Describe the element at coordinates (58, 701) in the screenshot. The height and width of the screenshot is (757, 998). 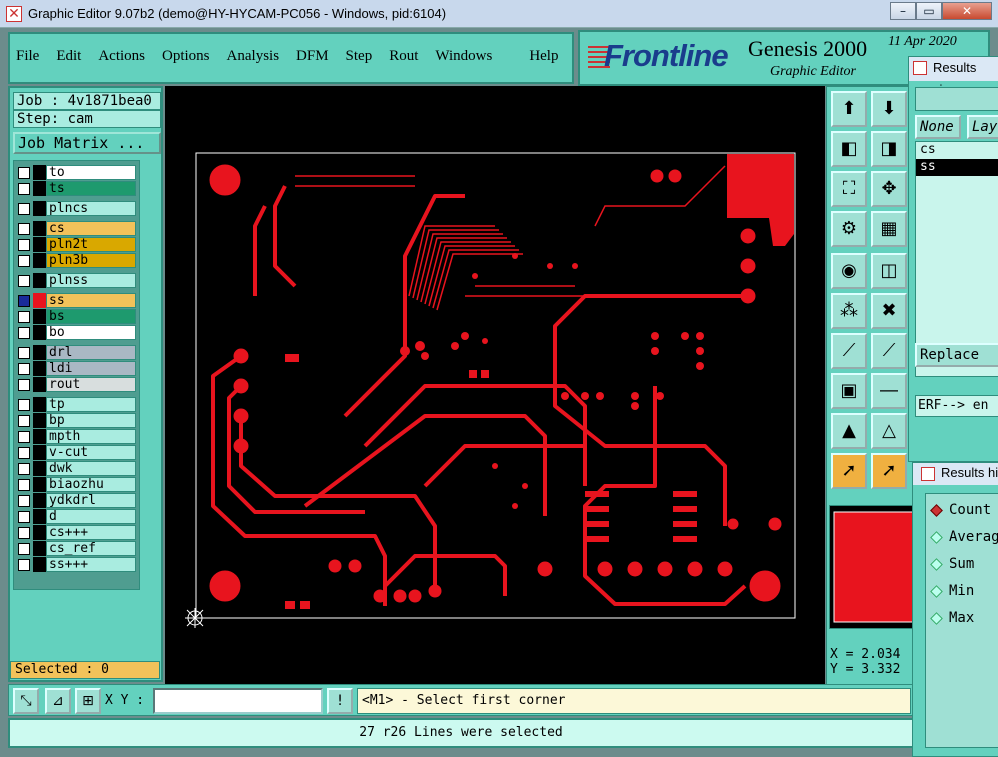
I see `mode-measure-icon: ⊿` at that location.